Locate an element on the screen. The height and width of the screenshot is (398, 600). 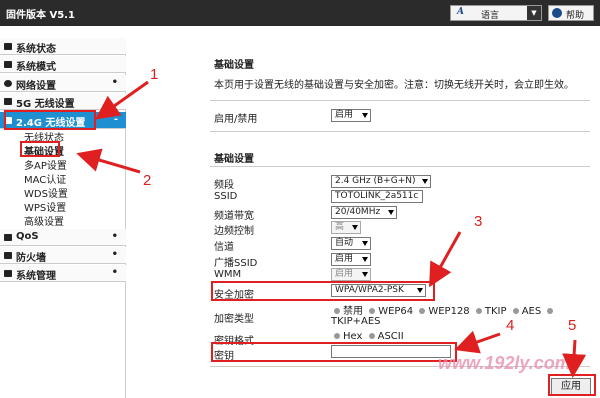
annotation-1: 1 is located at coordinates (154, 74).